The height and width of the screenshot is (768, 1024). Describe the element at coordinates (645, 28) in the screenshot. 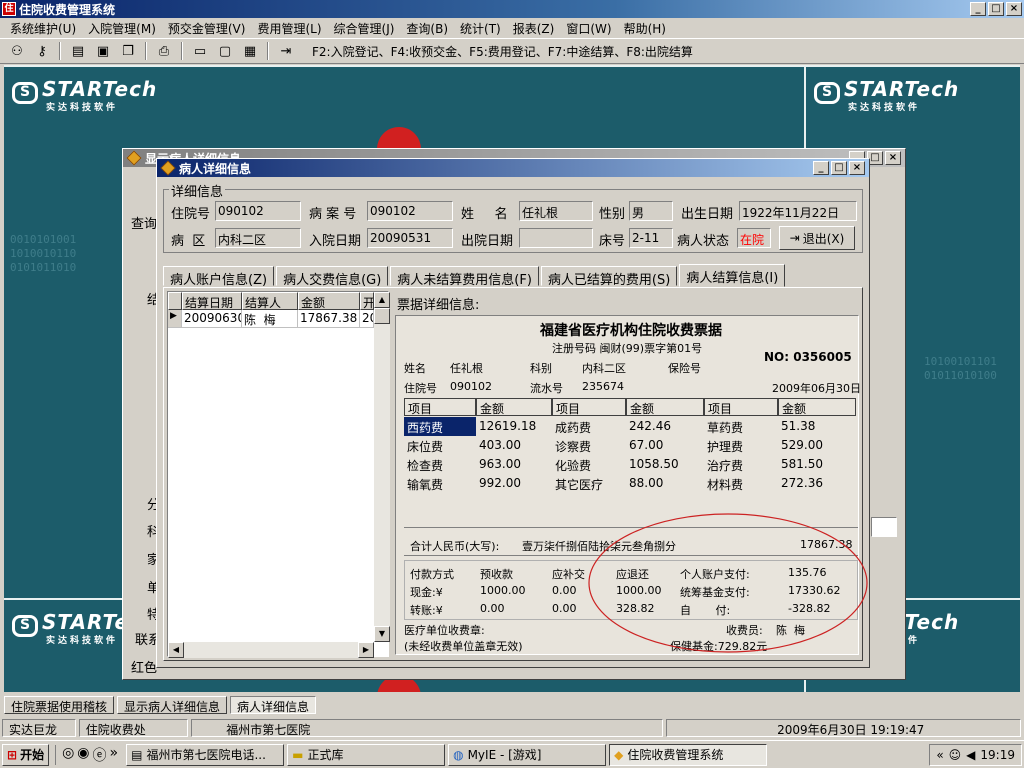

I see `menu-help: 帮助(H)` at that location.